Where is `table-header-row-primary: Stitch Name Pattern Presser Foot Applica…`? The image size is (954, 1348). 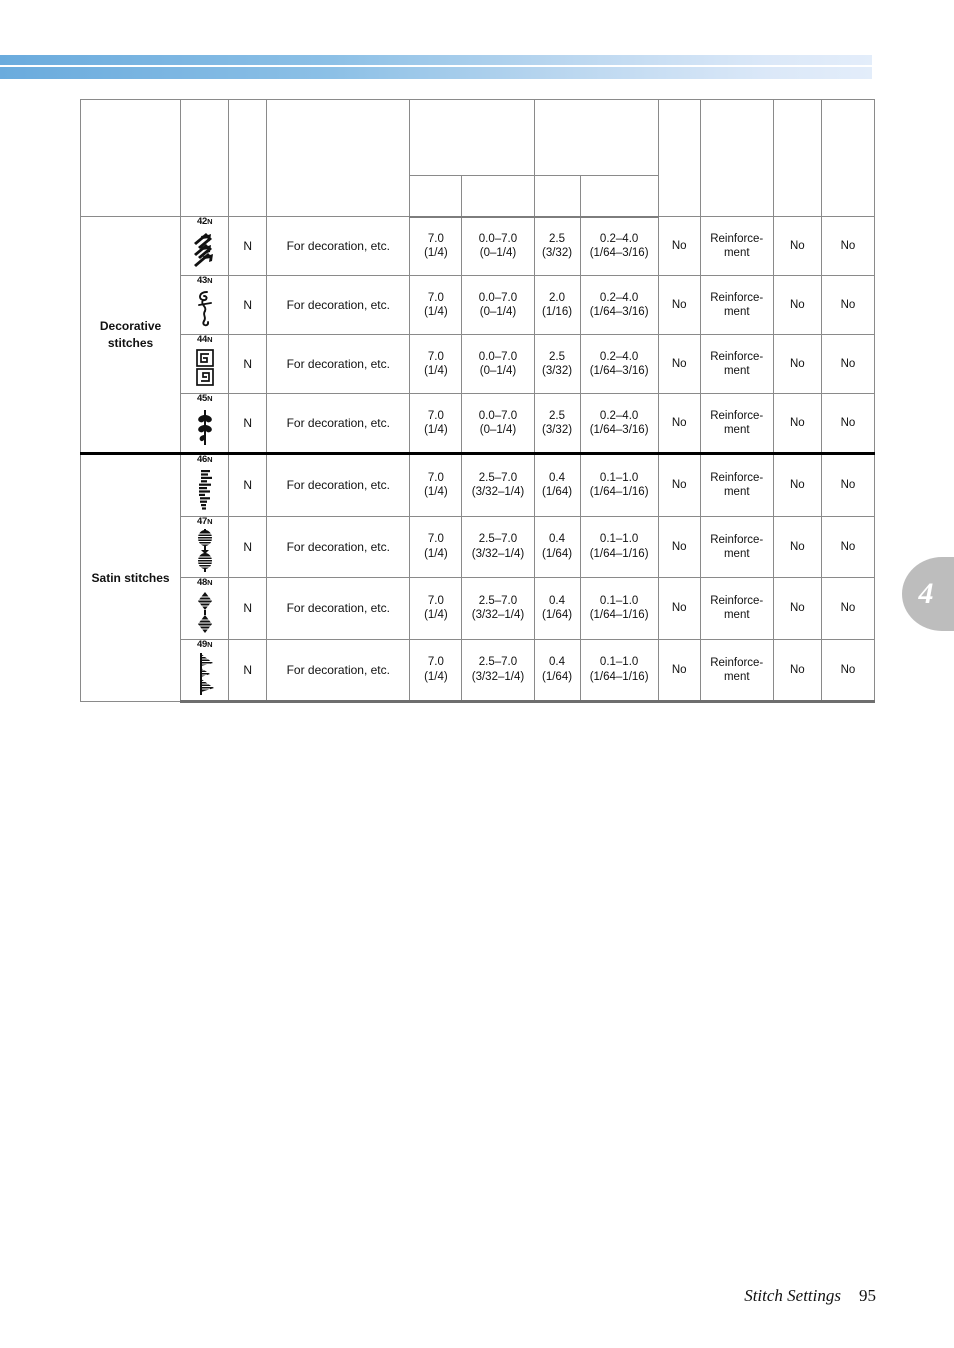 table-header-row-primary: Stitch Name Pattern Presser Foot Applica… is located at coordinates (477, 158).